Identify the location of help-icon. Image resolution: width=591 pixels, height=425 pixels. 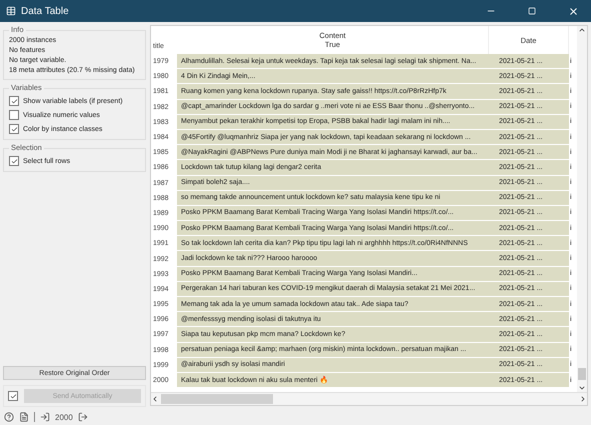
(9, 417).